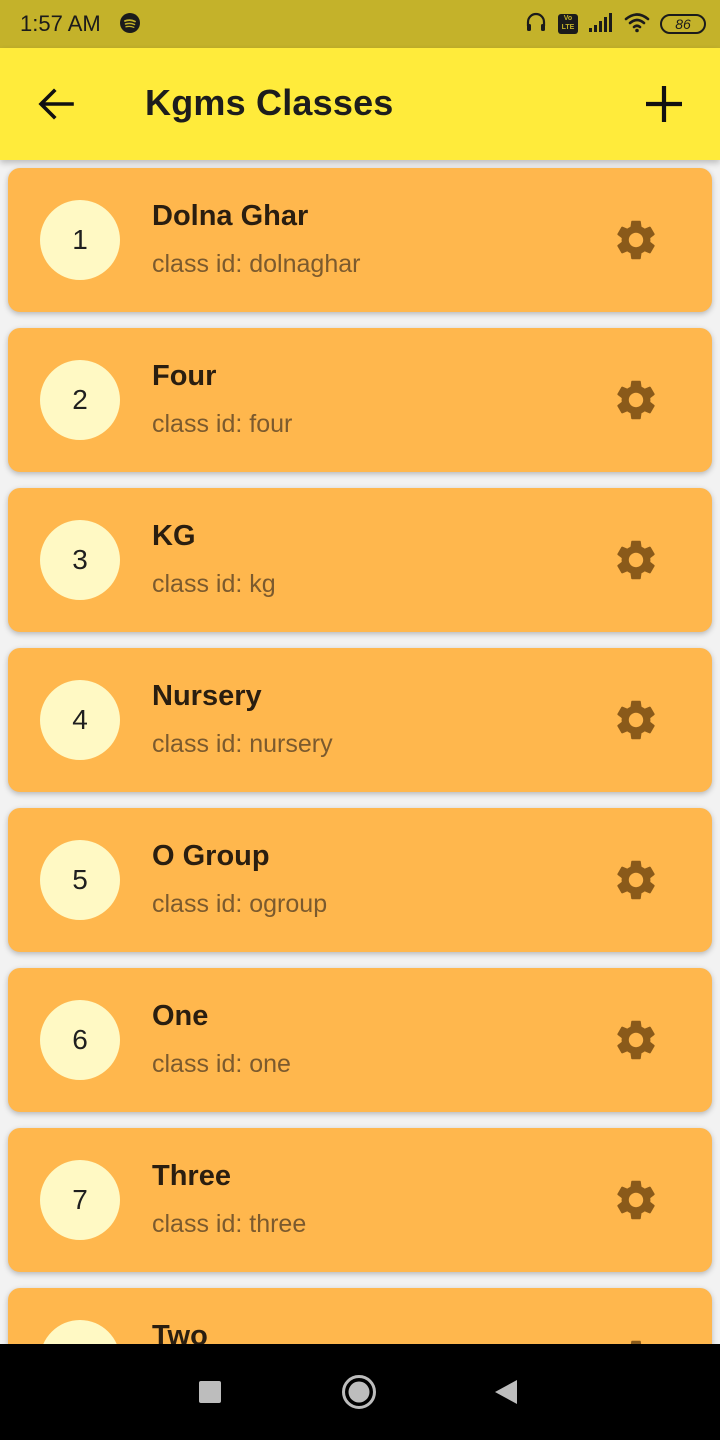  What do you see at coordinates (80, 1332) in the screenshot?
I see `index-avatar: 8` at bounding box center [80, 1332].